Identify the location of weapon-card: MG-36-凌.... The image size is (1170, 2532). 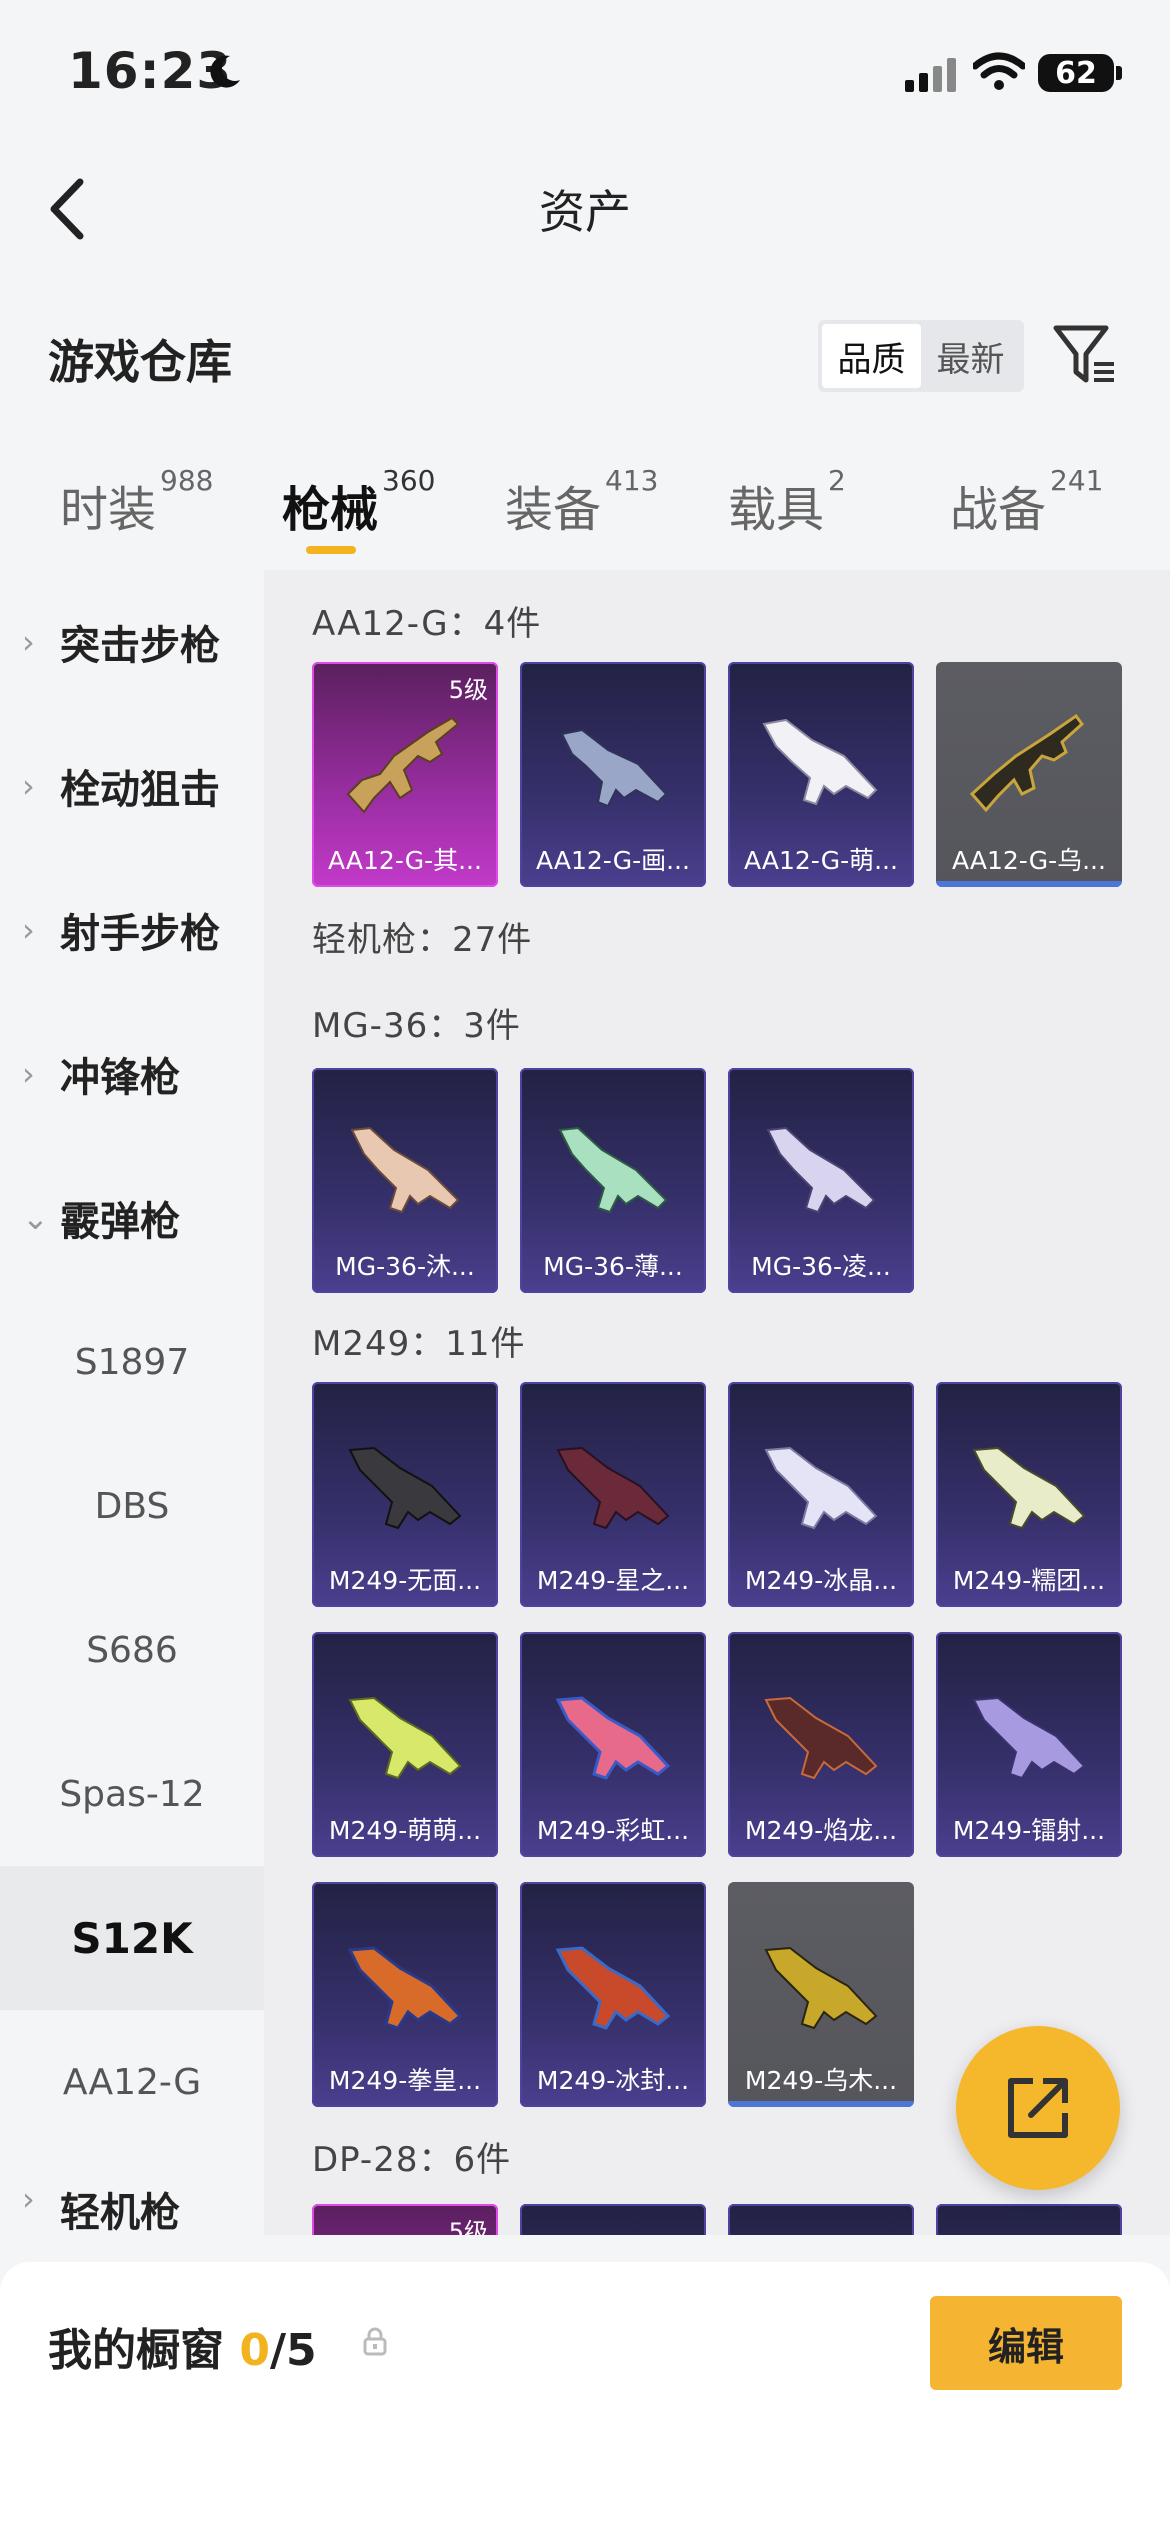
(821, 1180).